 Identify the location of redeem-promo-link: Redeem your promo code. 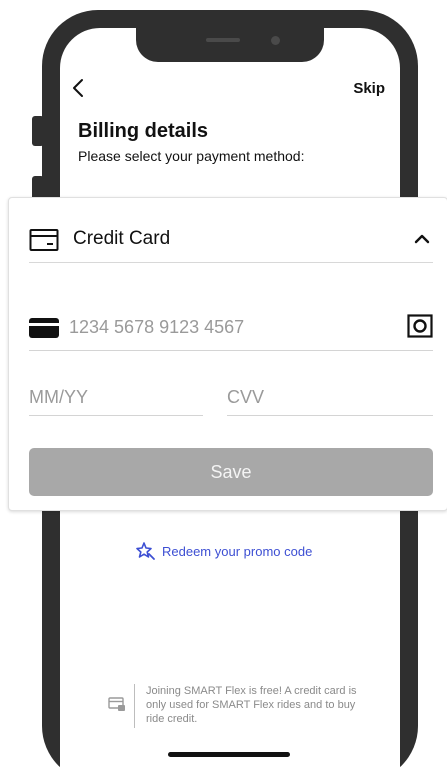
(224, 551).